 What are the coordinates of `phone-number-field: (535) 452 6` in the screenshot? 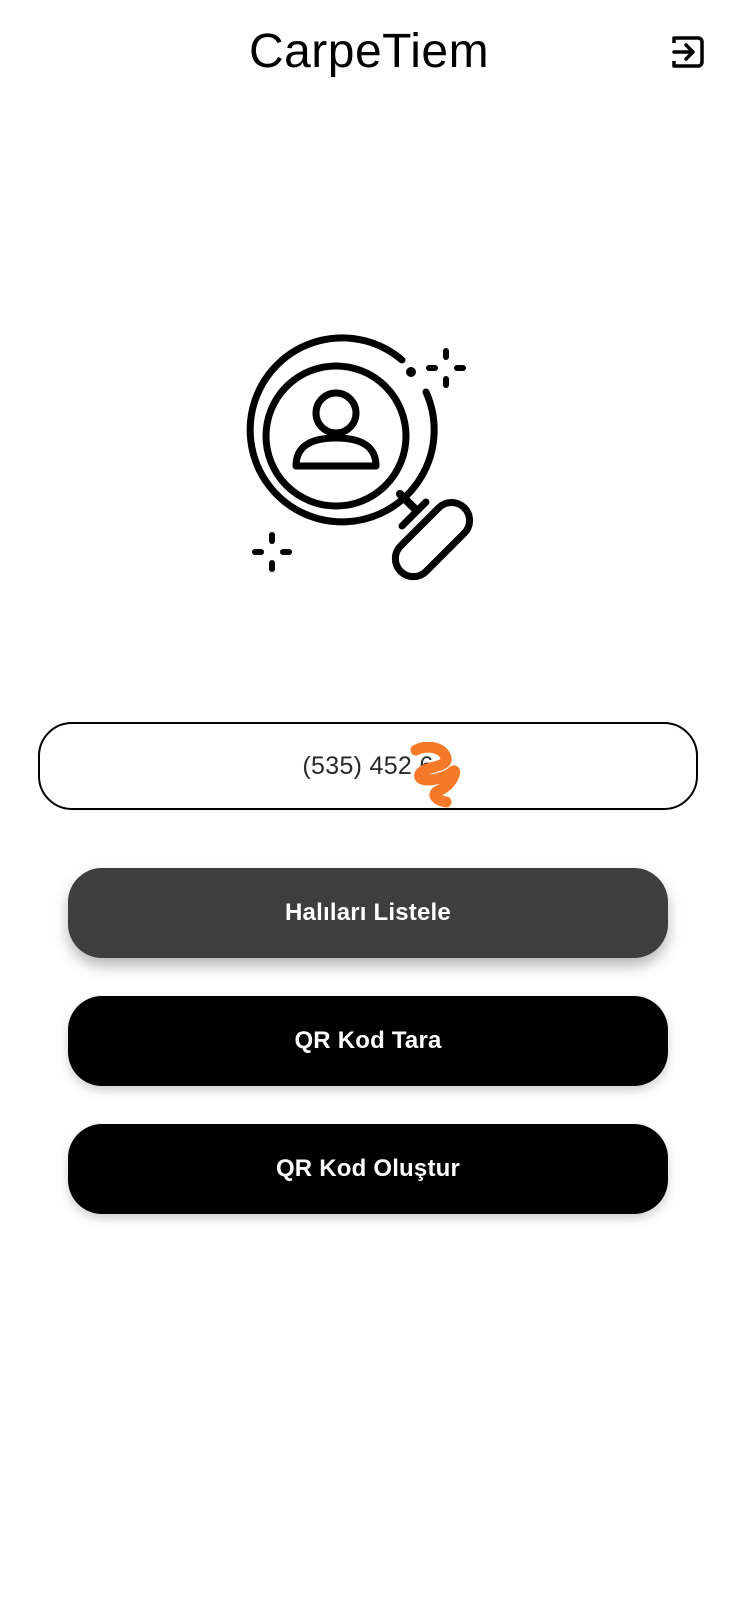 It's located at (368, 766).